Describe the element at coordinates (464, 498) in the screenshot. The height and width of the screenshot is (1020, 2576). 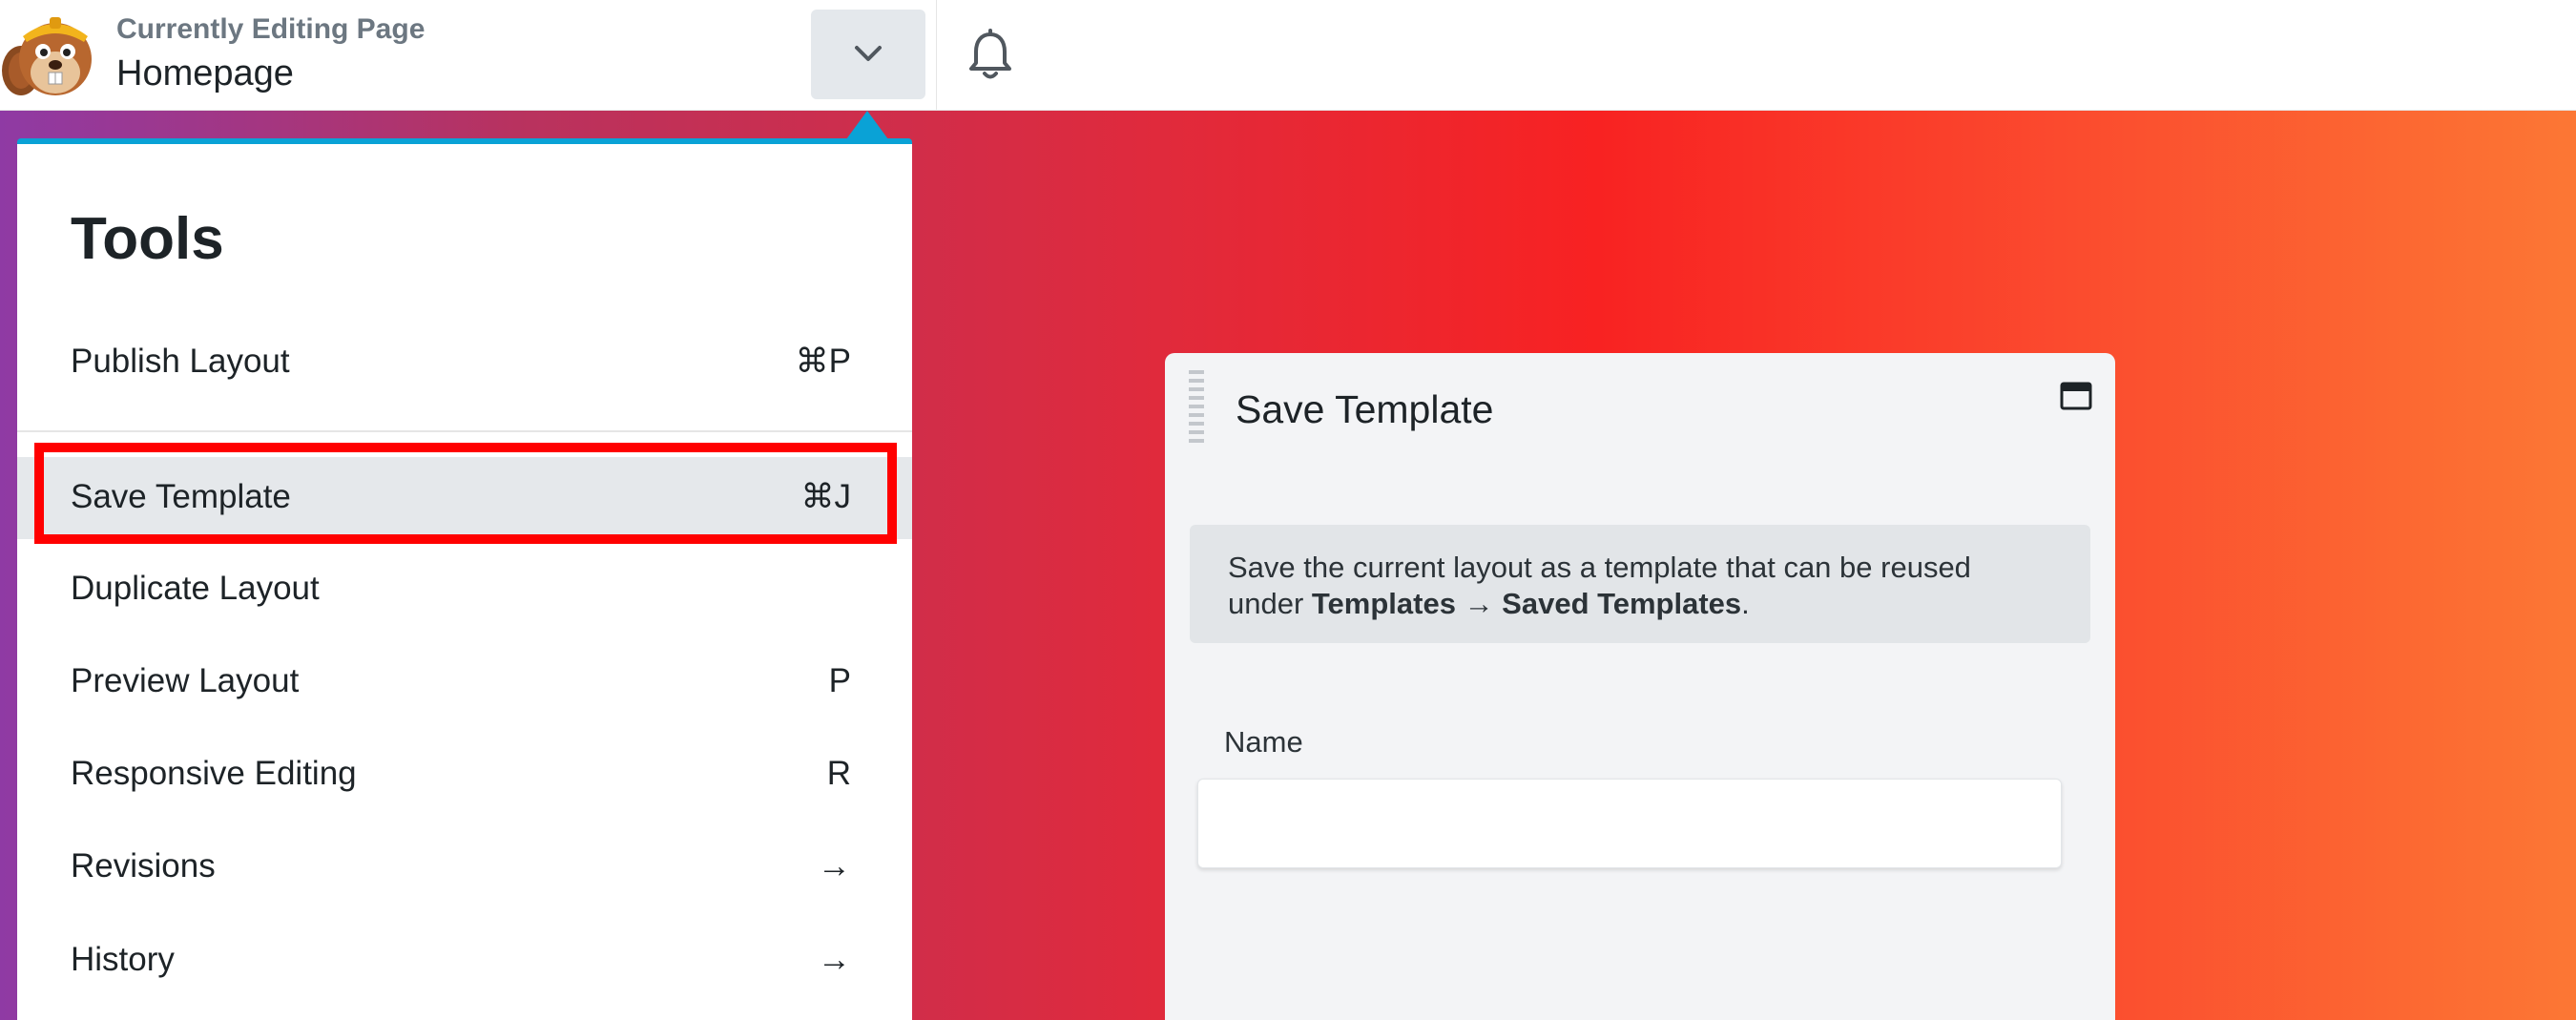
I see `menu-item-save-template: Save Template ⌘J` at that location.